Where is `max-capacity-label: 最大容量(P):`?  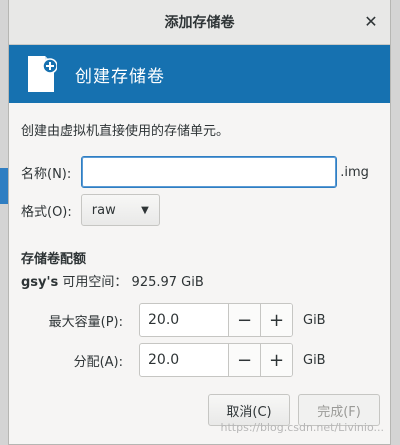
max-capacity-label: 最大容量(P): is located at coordinates (85, 322).